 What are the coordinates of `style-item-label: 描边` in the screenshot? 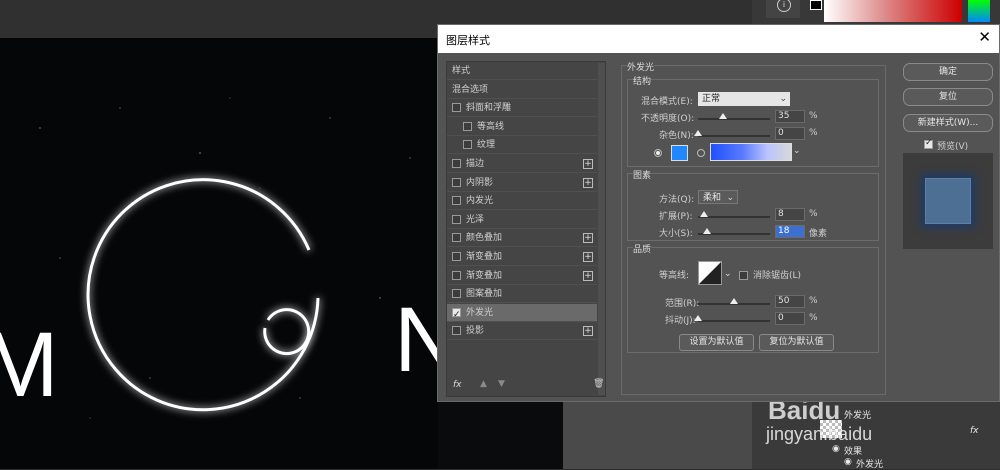 It's located at (475, 164).